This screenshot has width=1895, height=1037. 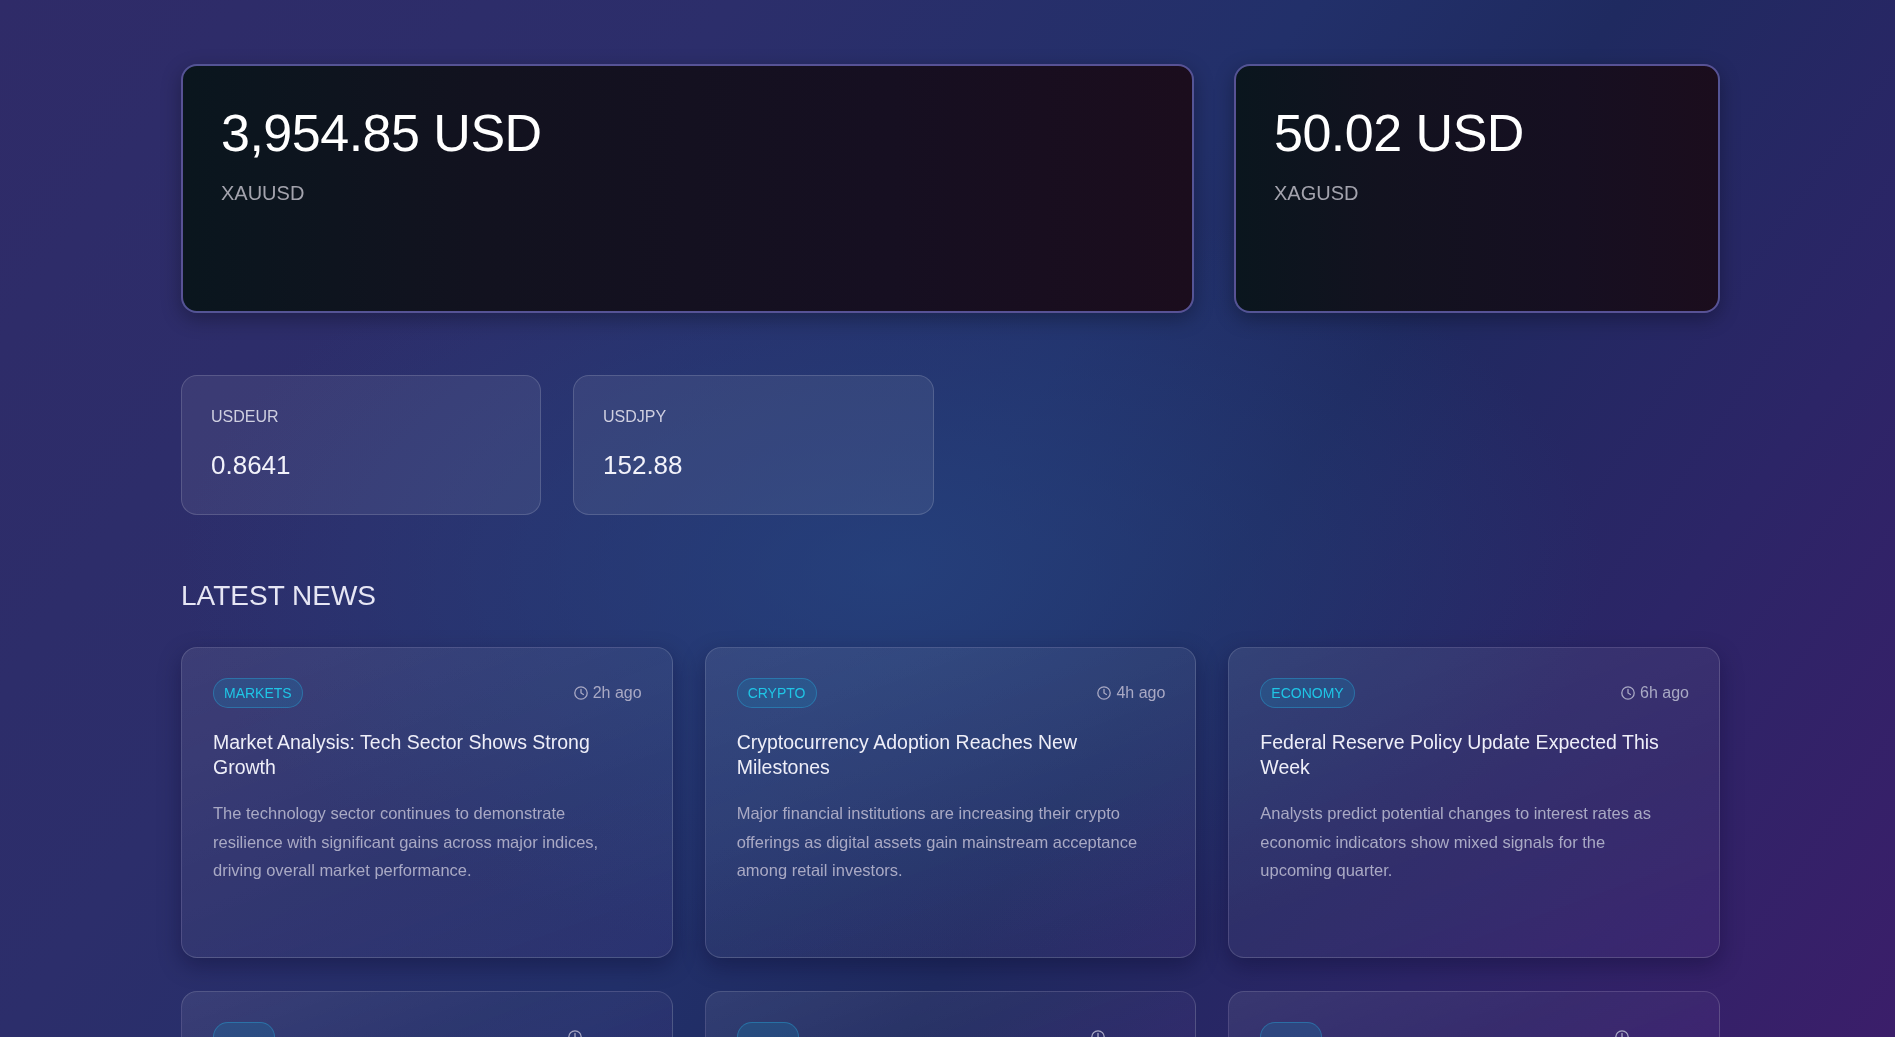 I want to click on price-value: 3,954.85 USD, so click(x=382, y=133).